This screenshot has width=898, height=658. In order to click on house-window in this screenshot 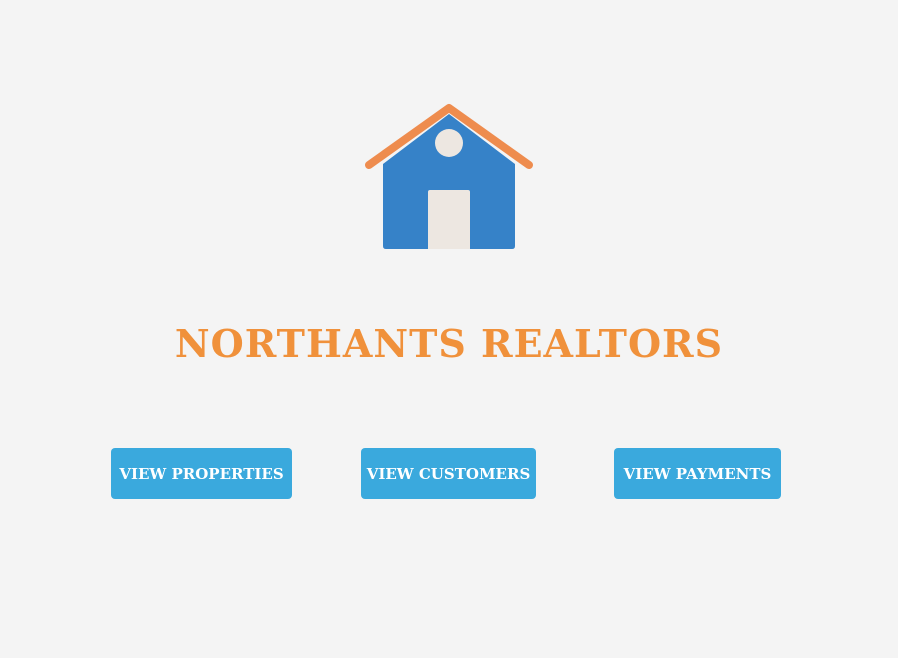, I will do `click(449, 143)`.